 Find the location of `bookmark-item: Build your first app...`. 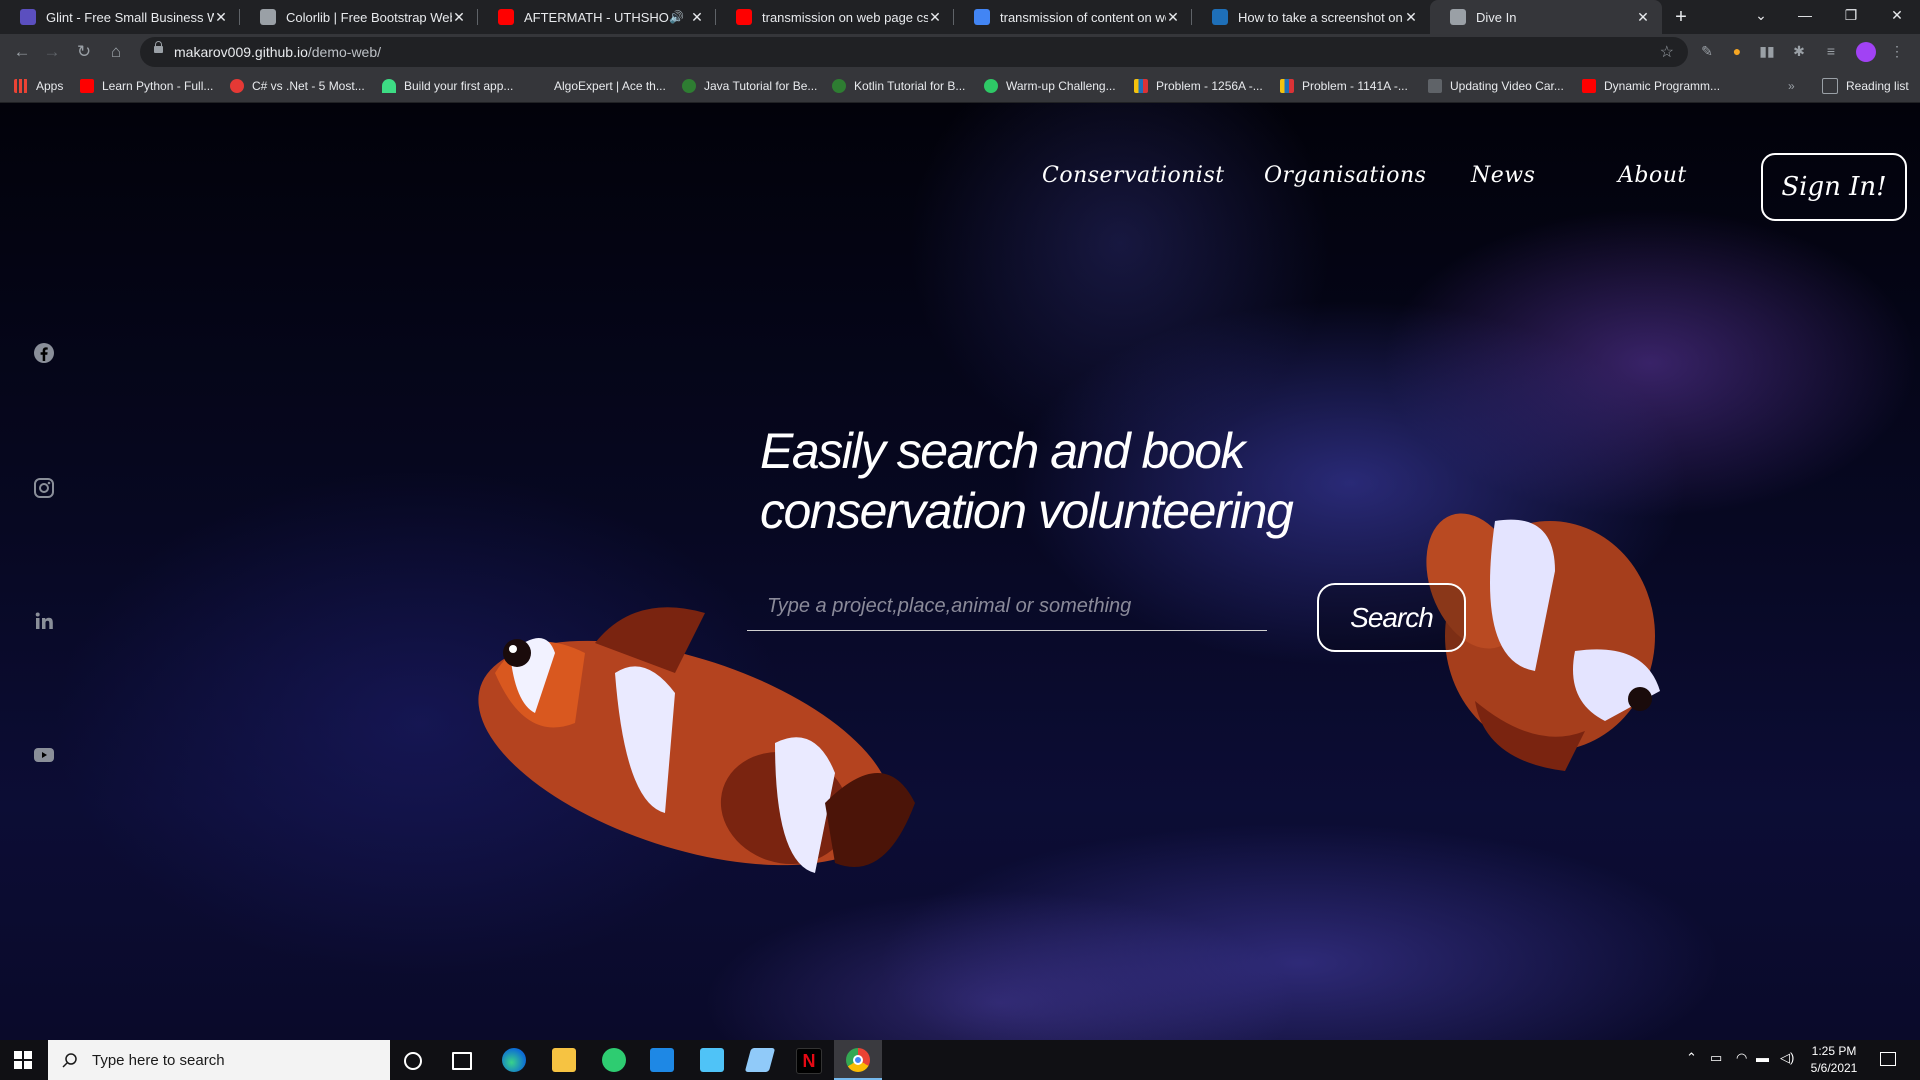

bookmark-item: Build your first app... is located at coordinates (447, 86).